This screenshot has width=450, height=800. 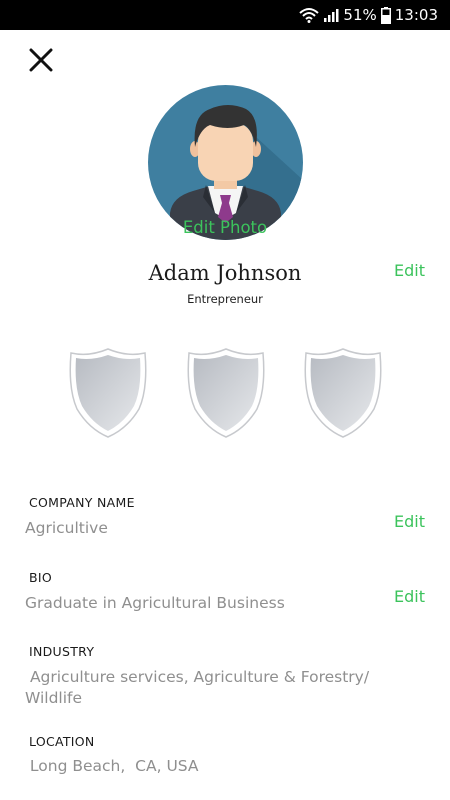 I want to click on bio-value: Graduate in Agricultural Business, so click(x=155, y=603).